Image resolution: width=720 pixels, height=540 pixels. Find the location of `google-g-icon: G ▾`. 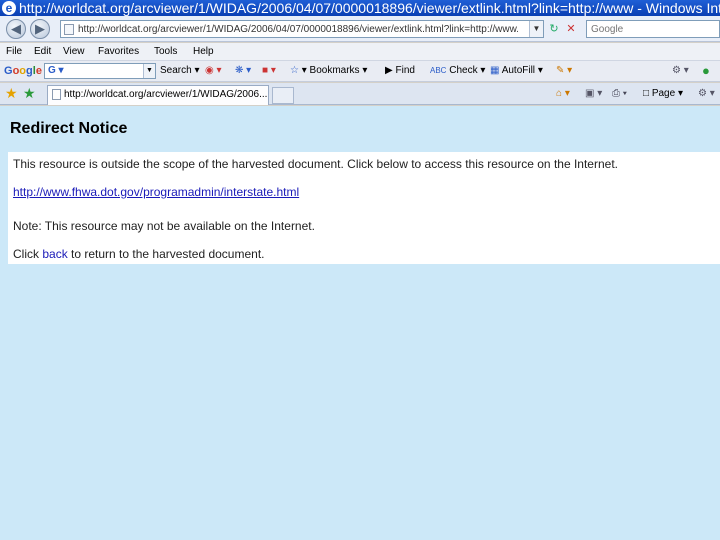

google-g-icon: G ▾ is located at coordinates (56, 70).